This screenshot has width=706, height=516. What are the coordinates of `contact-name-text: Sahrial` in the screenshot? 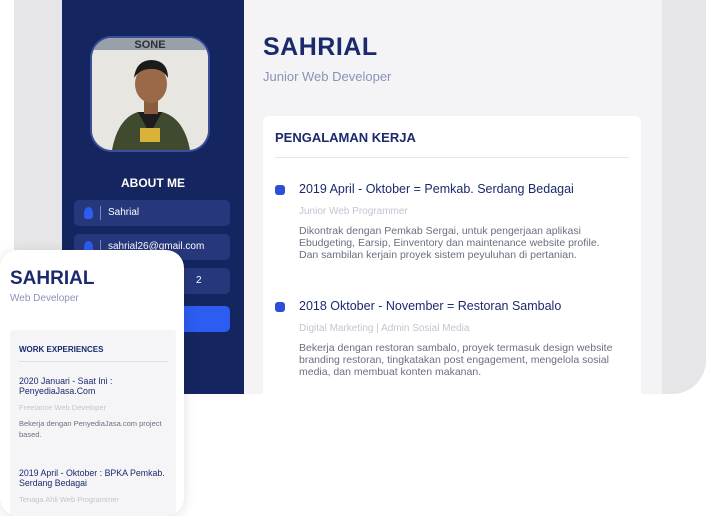 It's located at (124, 212).